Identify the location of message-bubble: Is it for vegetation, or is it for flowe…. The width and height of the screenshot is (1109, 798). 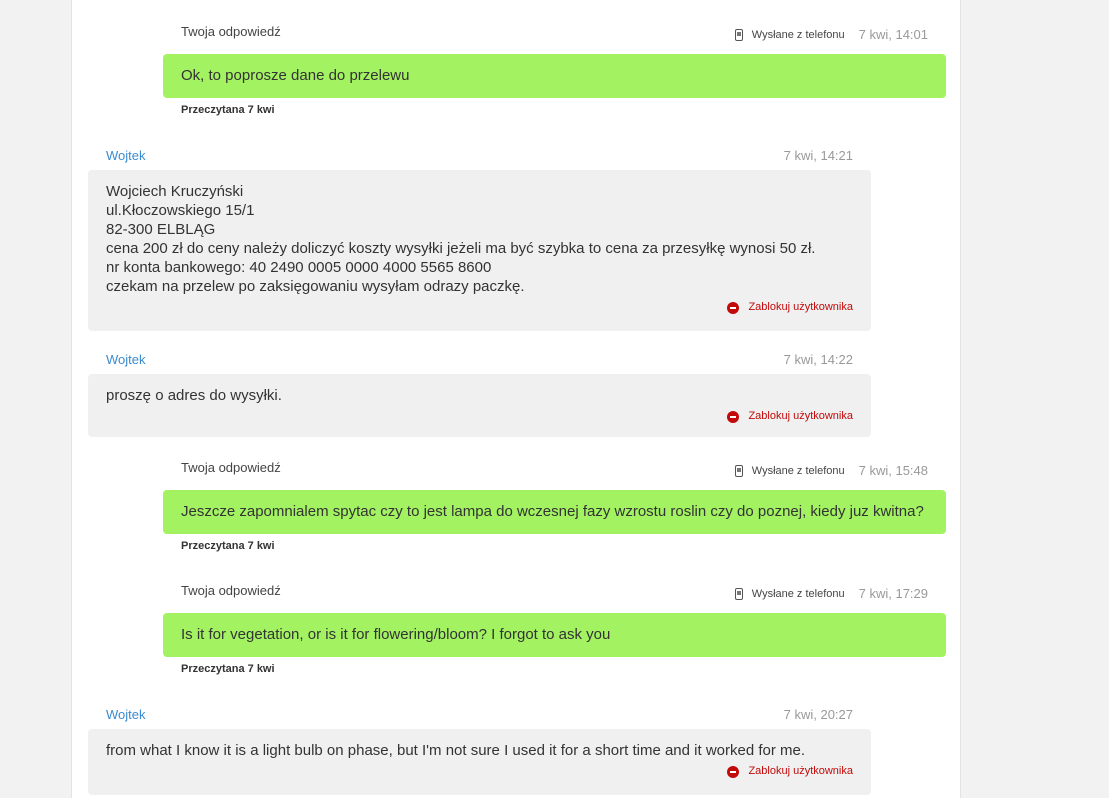
(554, 635).